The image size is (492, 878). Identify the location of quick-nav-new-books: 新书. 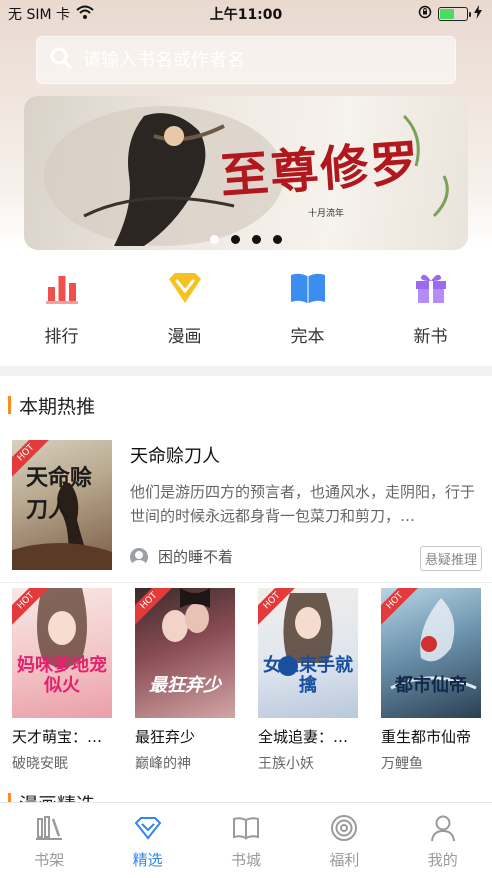
(430, 313).